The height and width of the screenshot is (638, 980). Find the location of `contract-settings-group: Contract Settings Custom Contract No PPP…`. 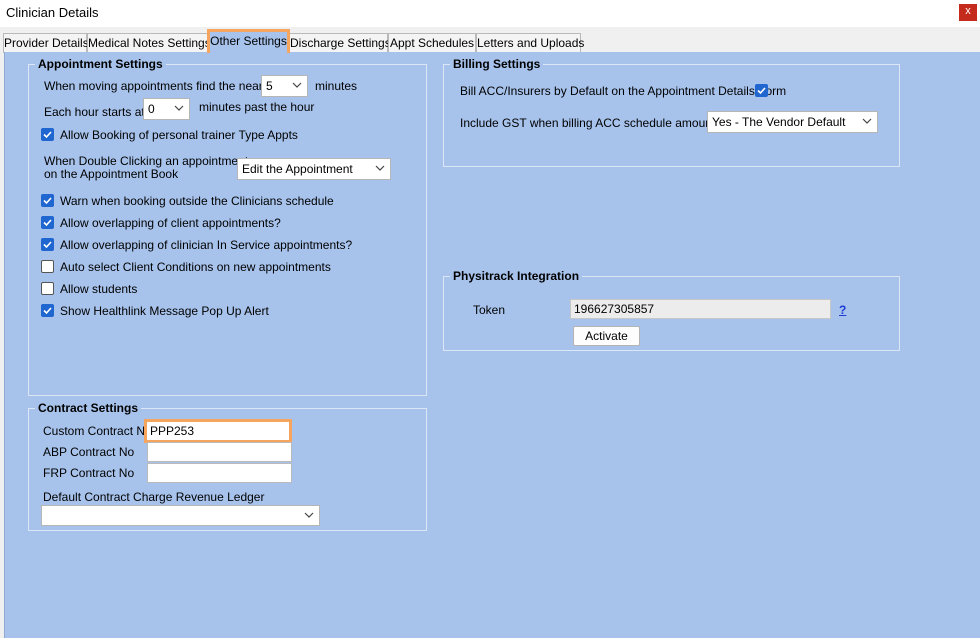

contract-settings-group: Contract Settings Custom Contract No PPP… is located at coordinates (227, 466).